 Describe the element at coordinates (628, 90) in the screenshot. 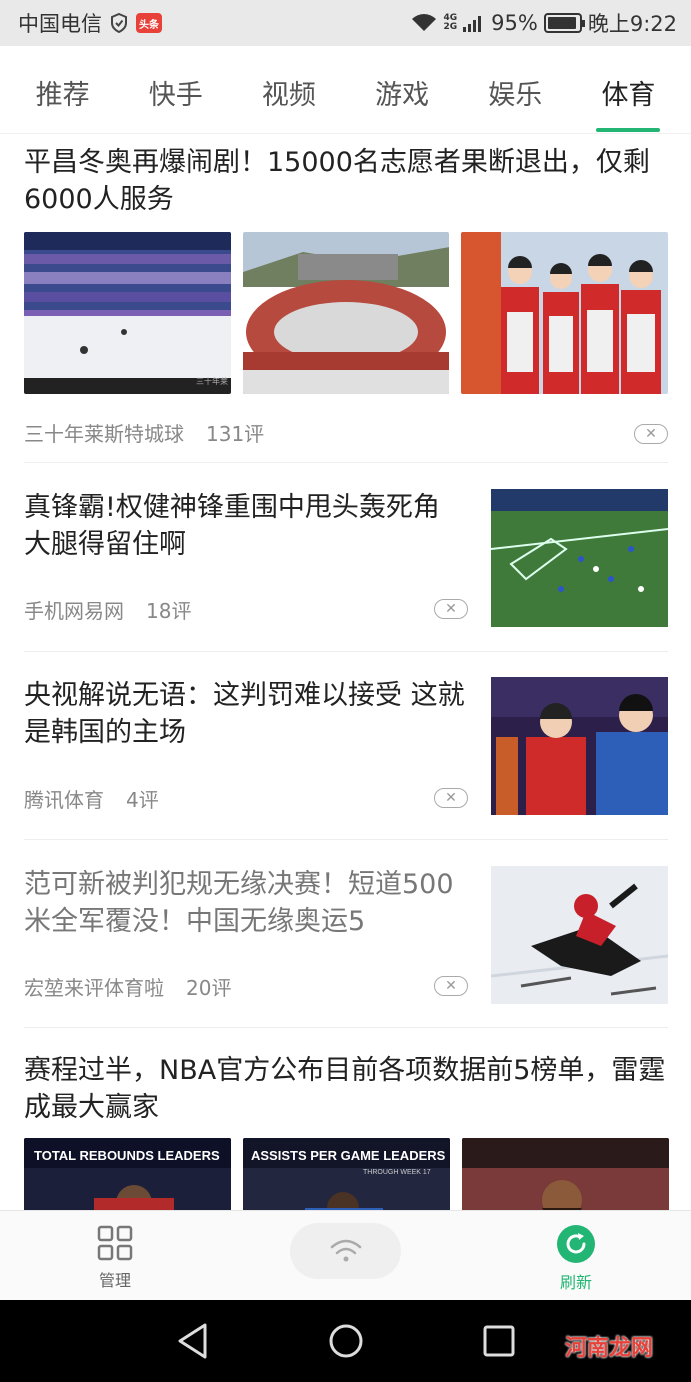

I see `tab-sports: 体育` at that location.